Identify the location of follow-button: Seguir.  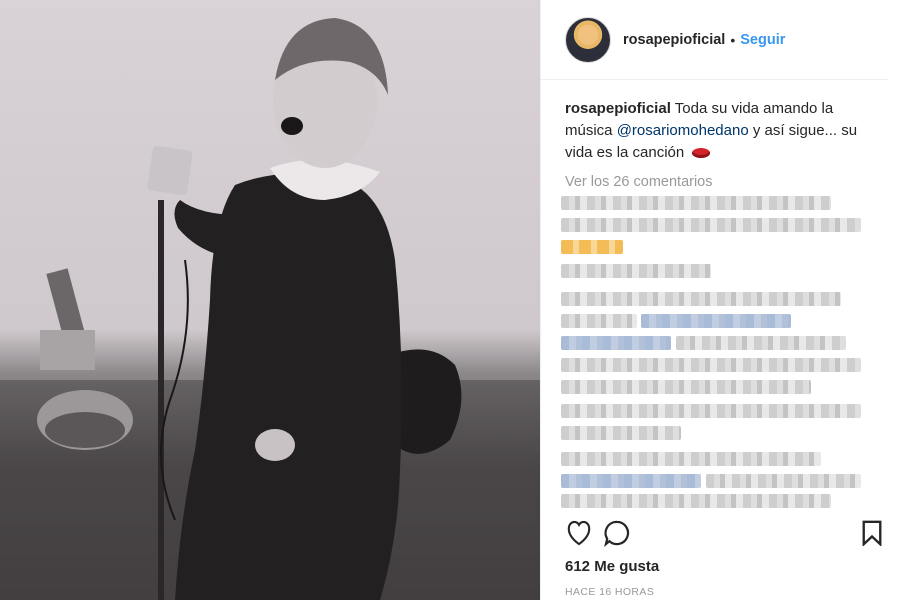
(762, 40).